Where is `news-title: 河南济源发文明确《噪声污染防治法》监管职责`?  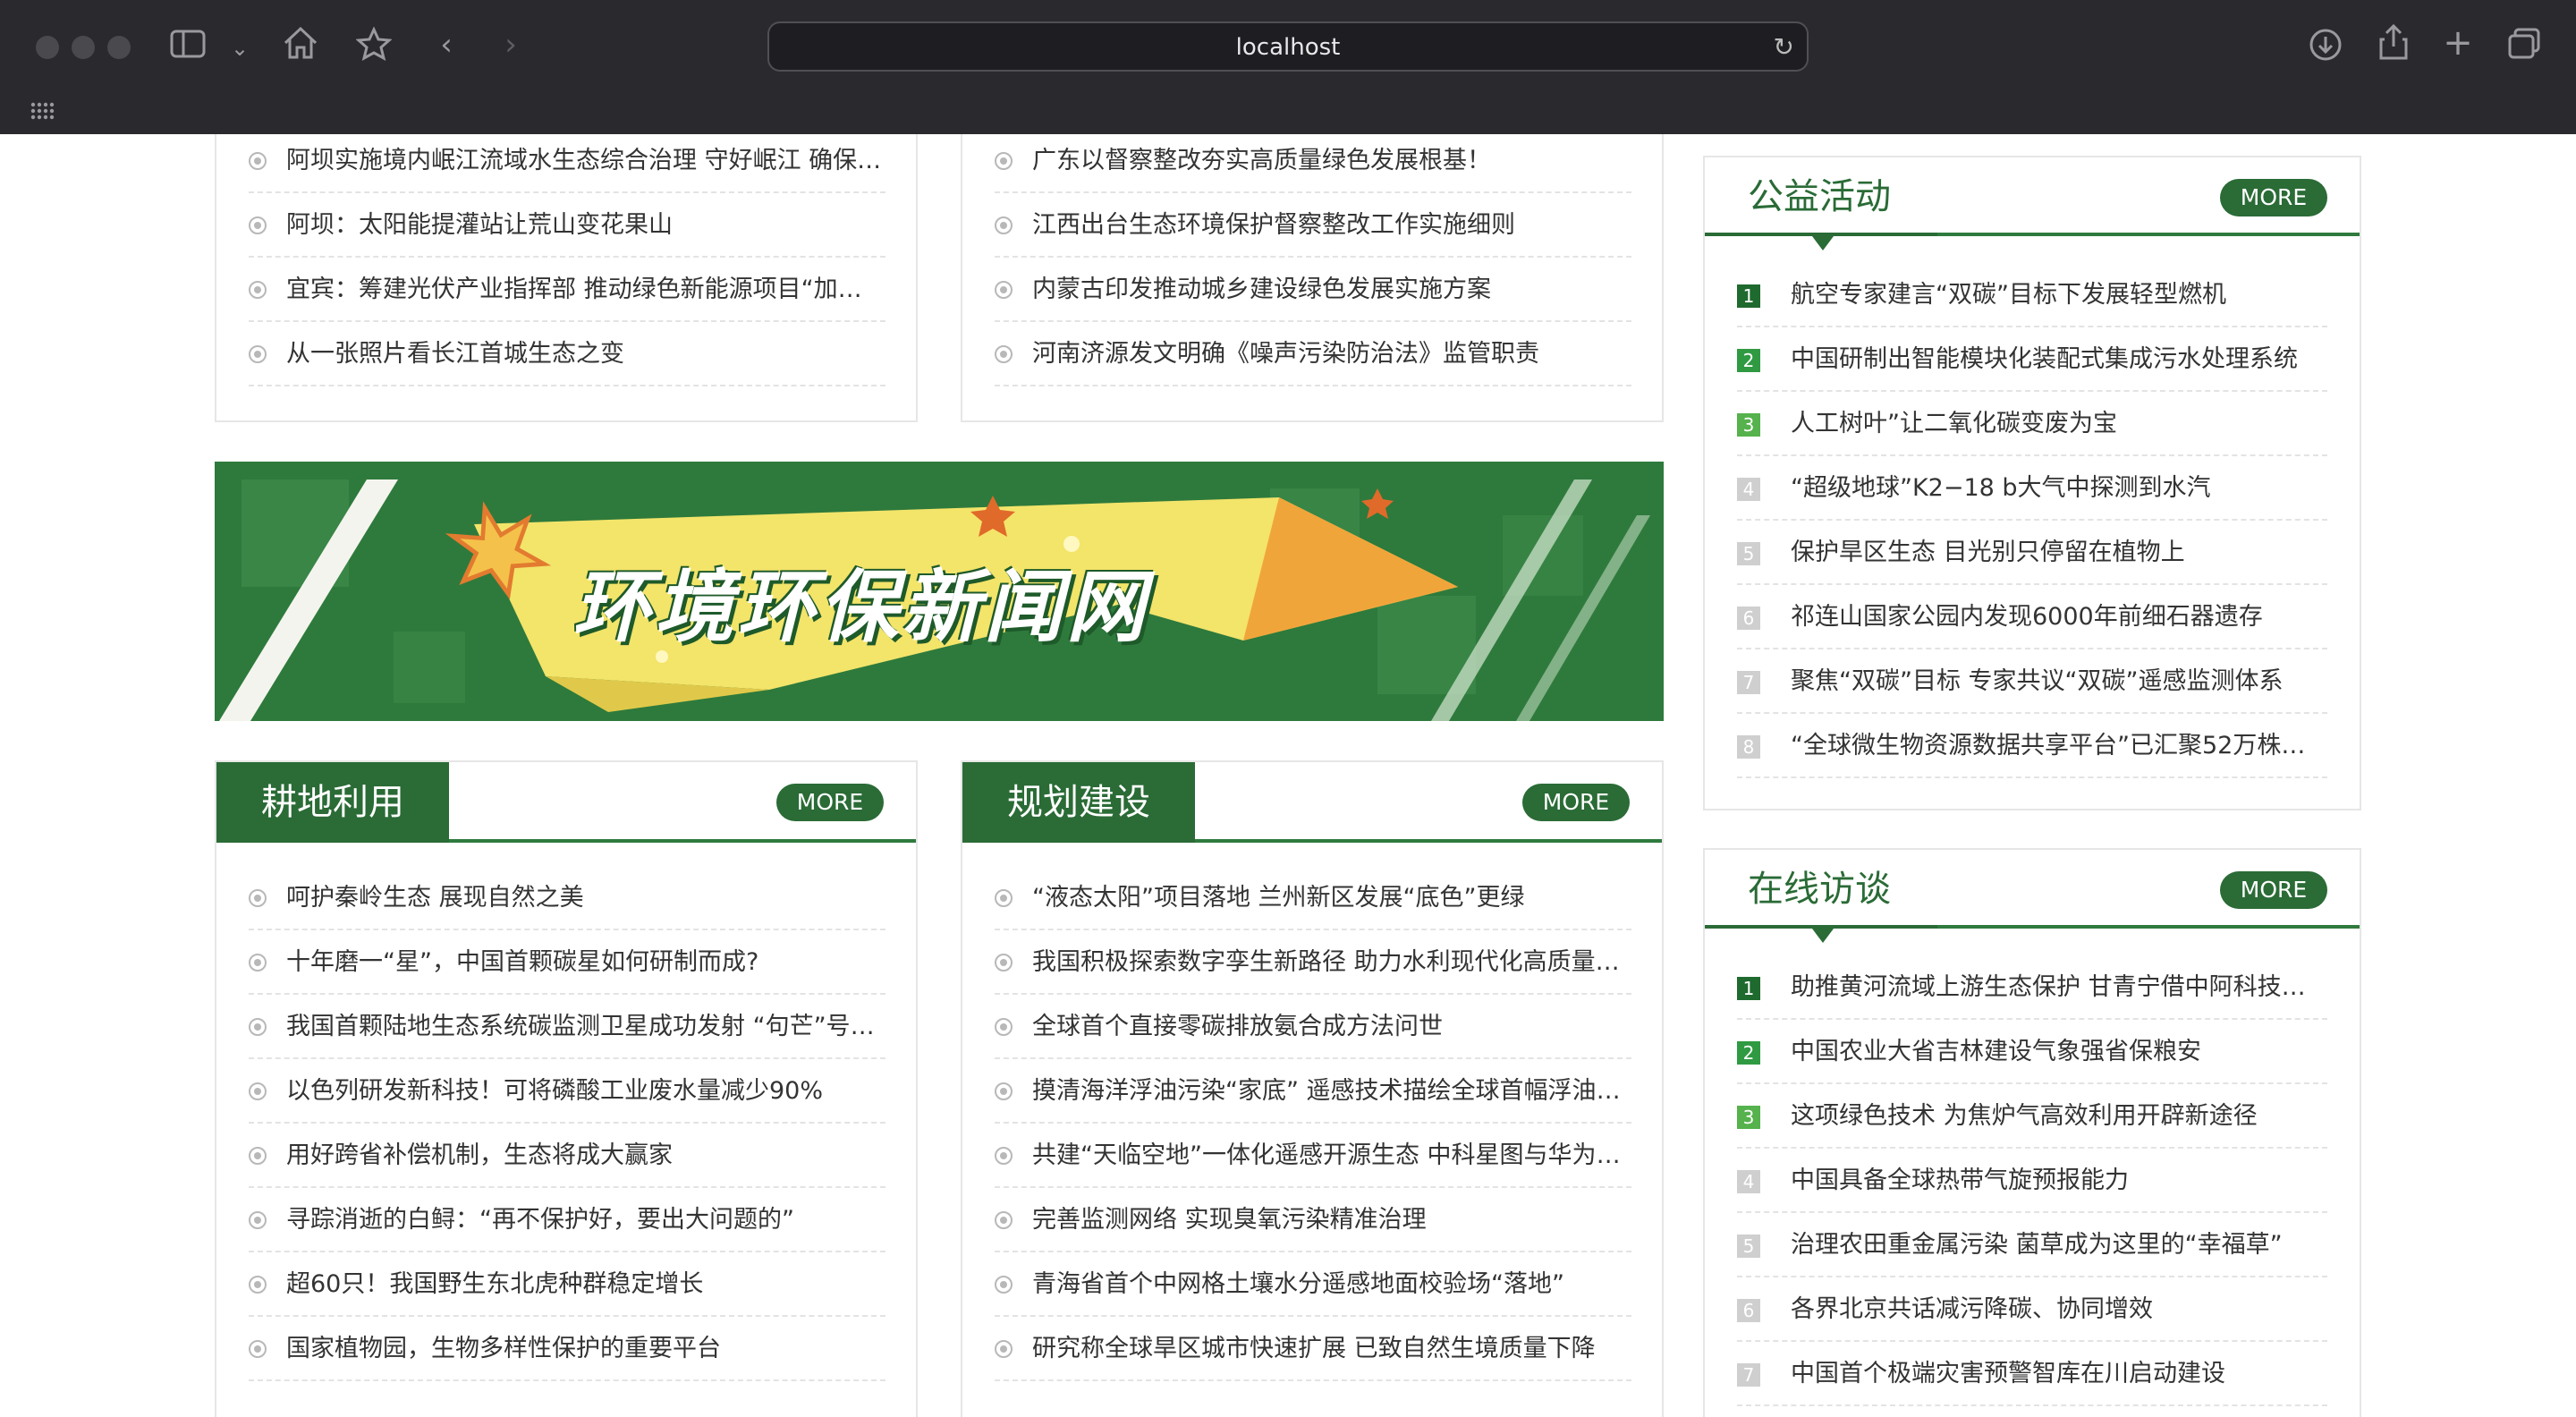
news-title: 河南济源发文明确《噪声污染防治法》监管职责 is located at coordinates (1285, 354).